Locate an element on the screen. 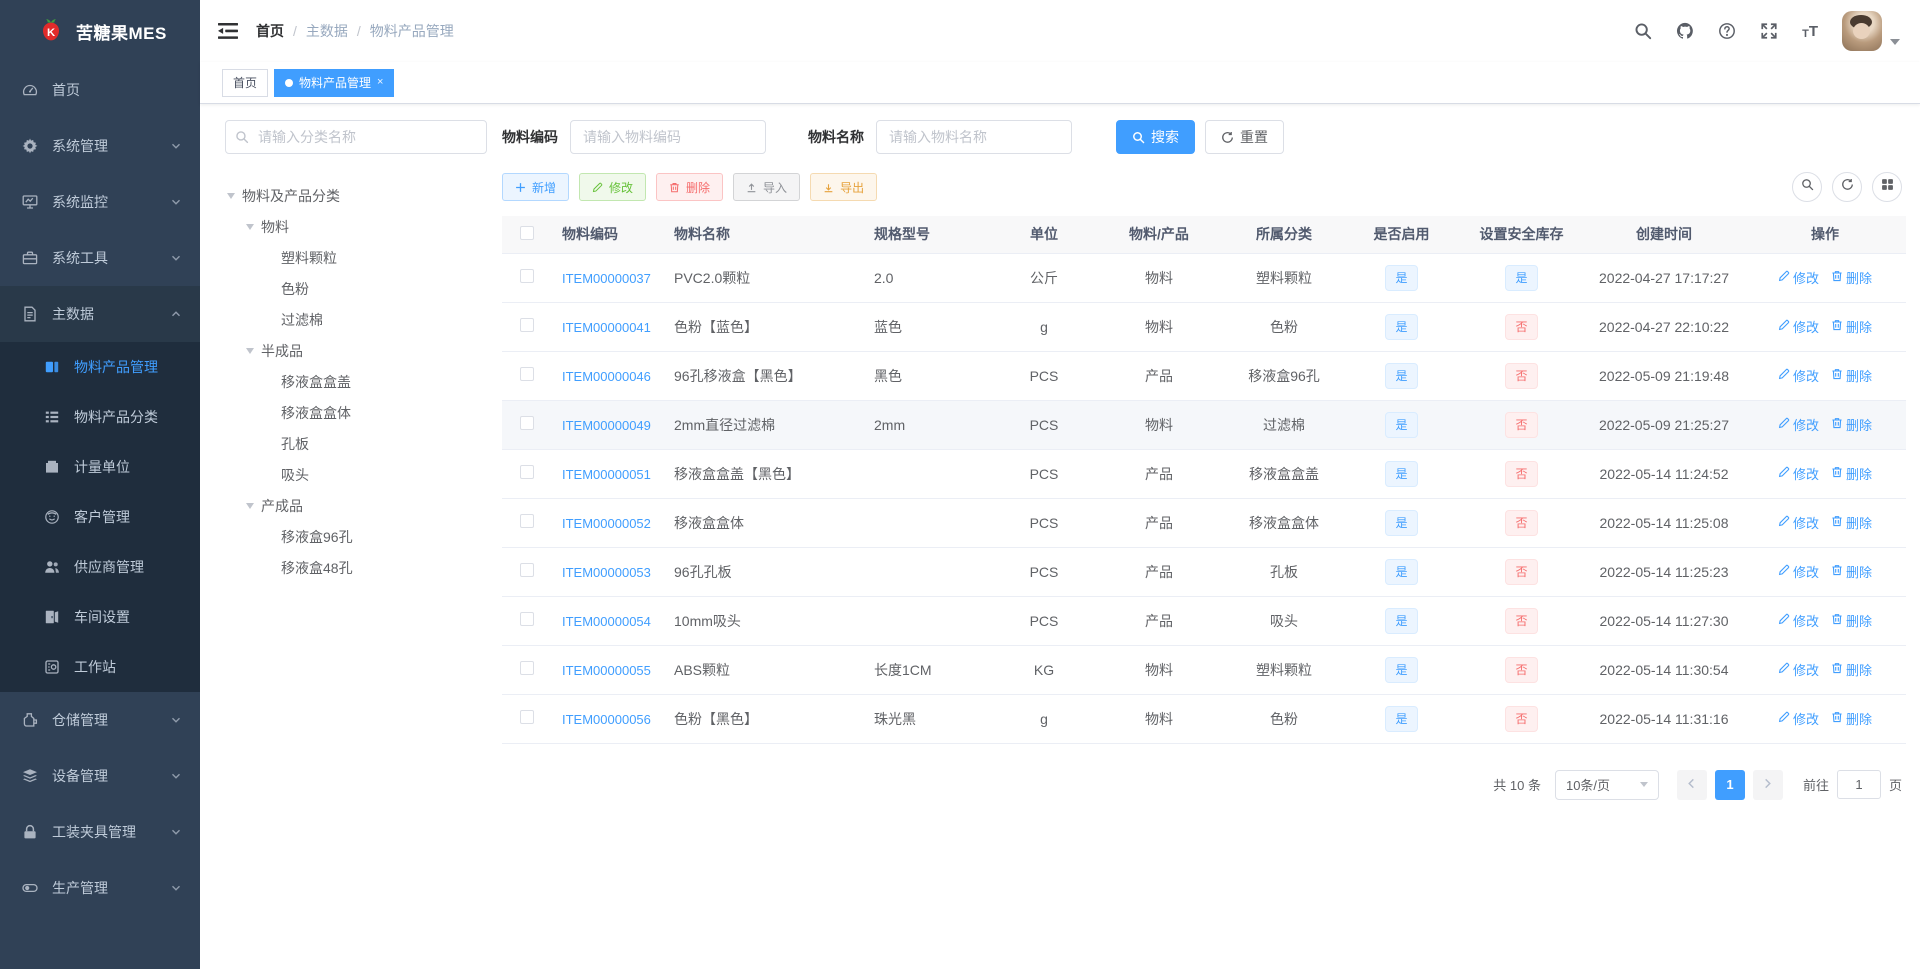  material-name-input is located at coordinates (974, 137).